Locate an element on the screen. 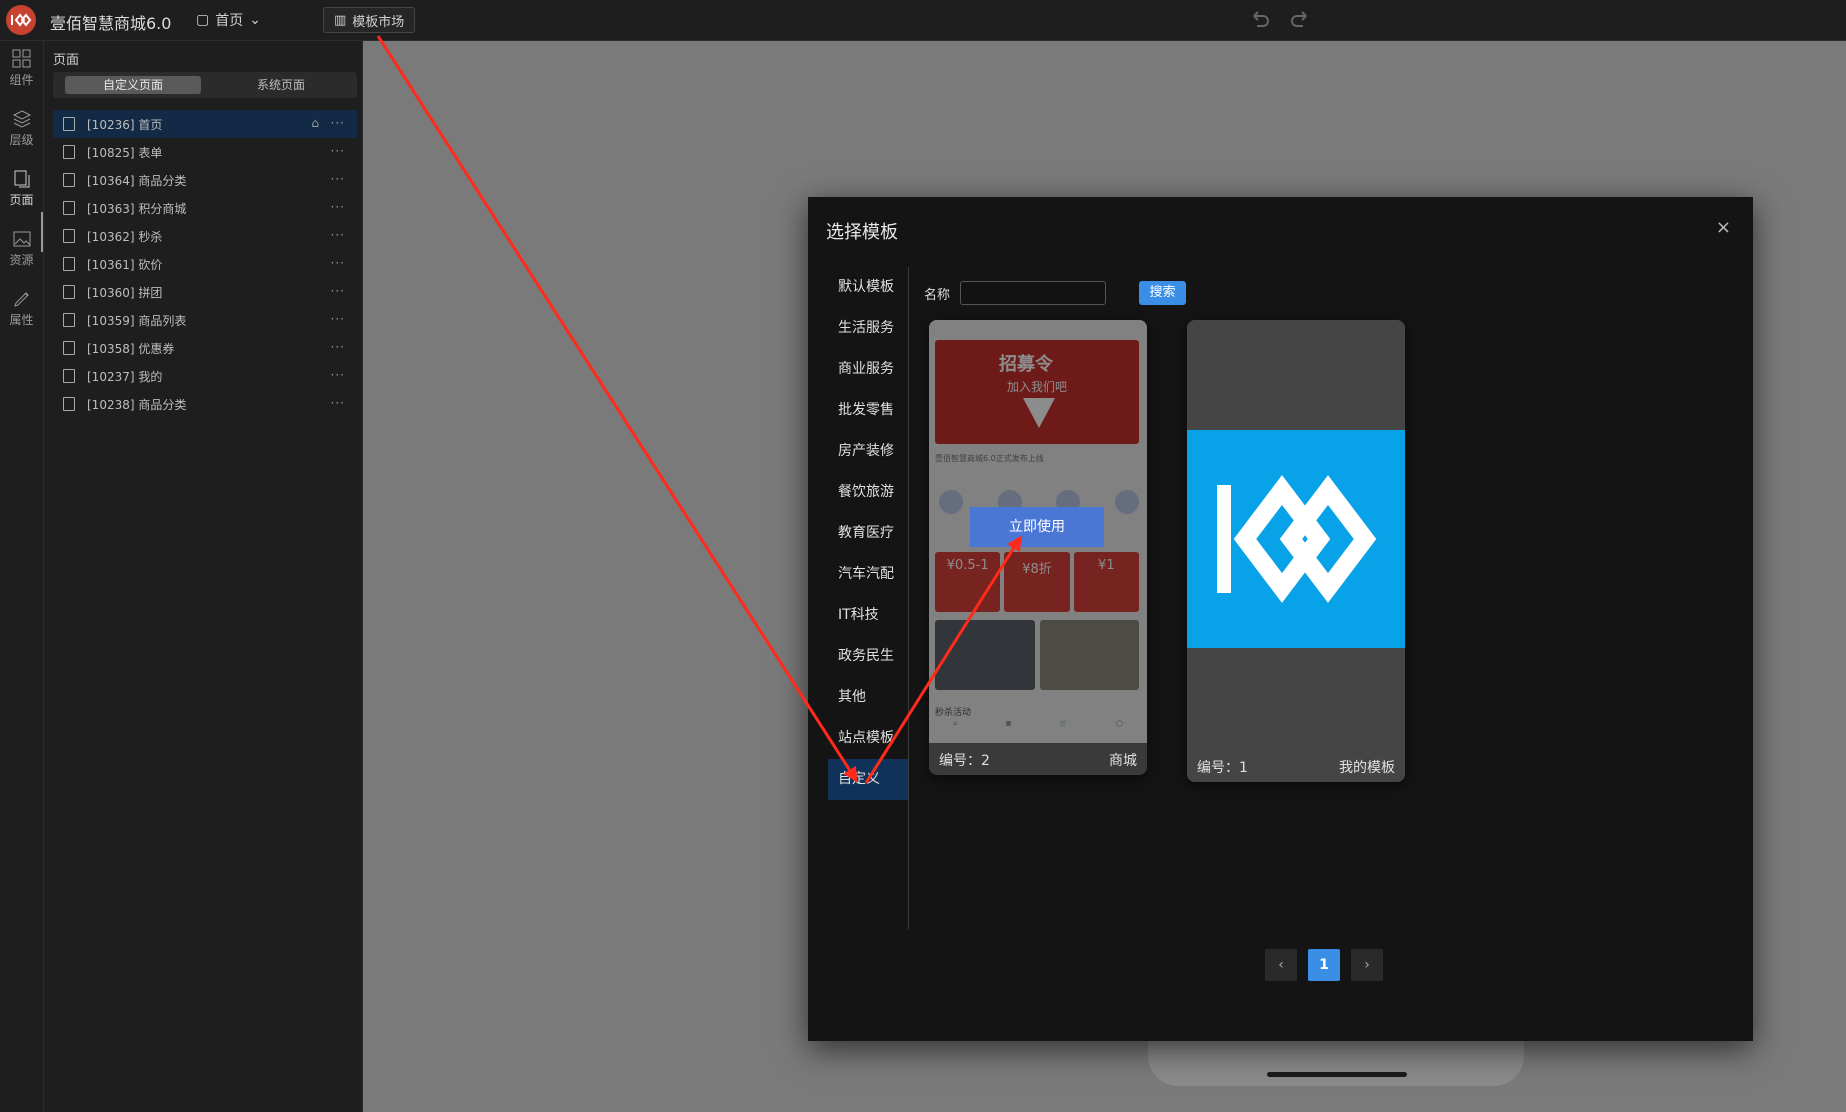 The width and height of the screenshot is (1846, 1112). use-now-button: 立即使用 is located at coordinates (1037, 527).